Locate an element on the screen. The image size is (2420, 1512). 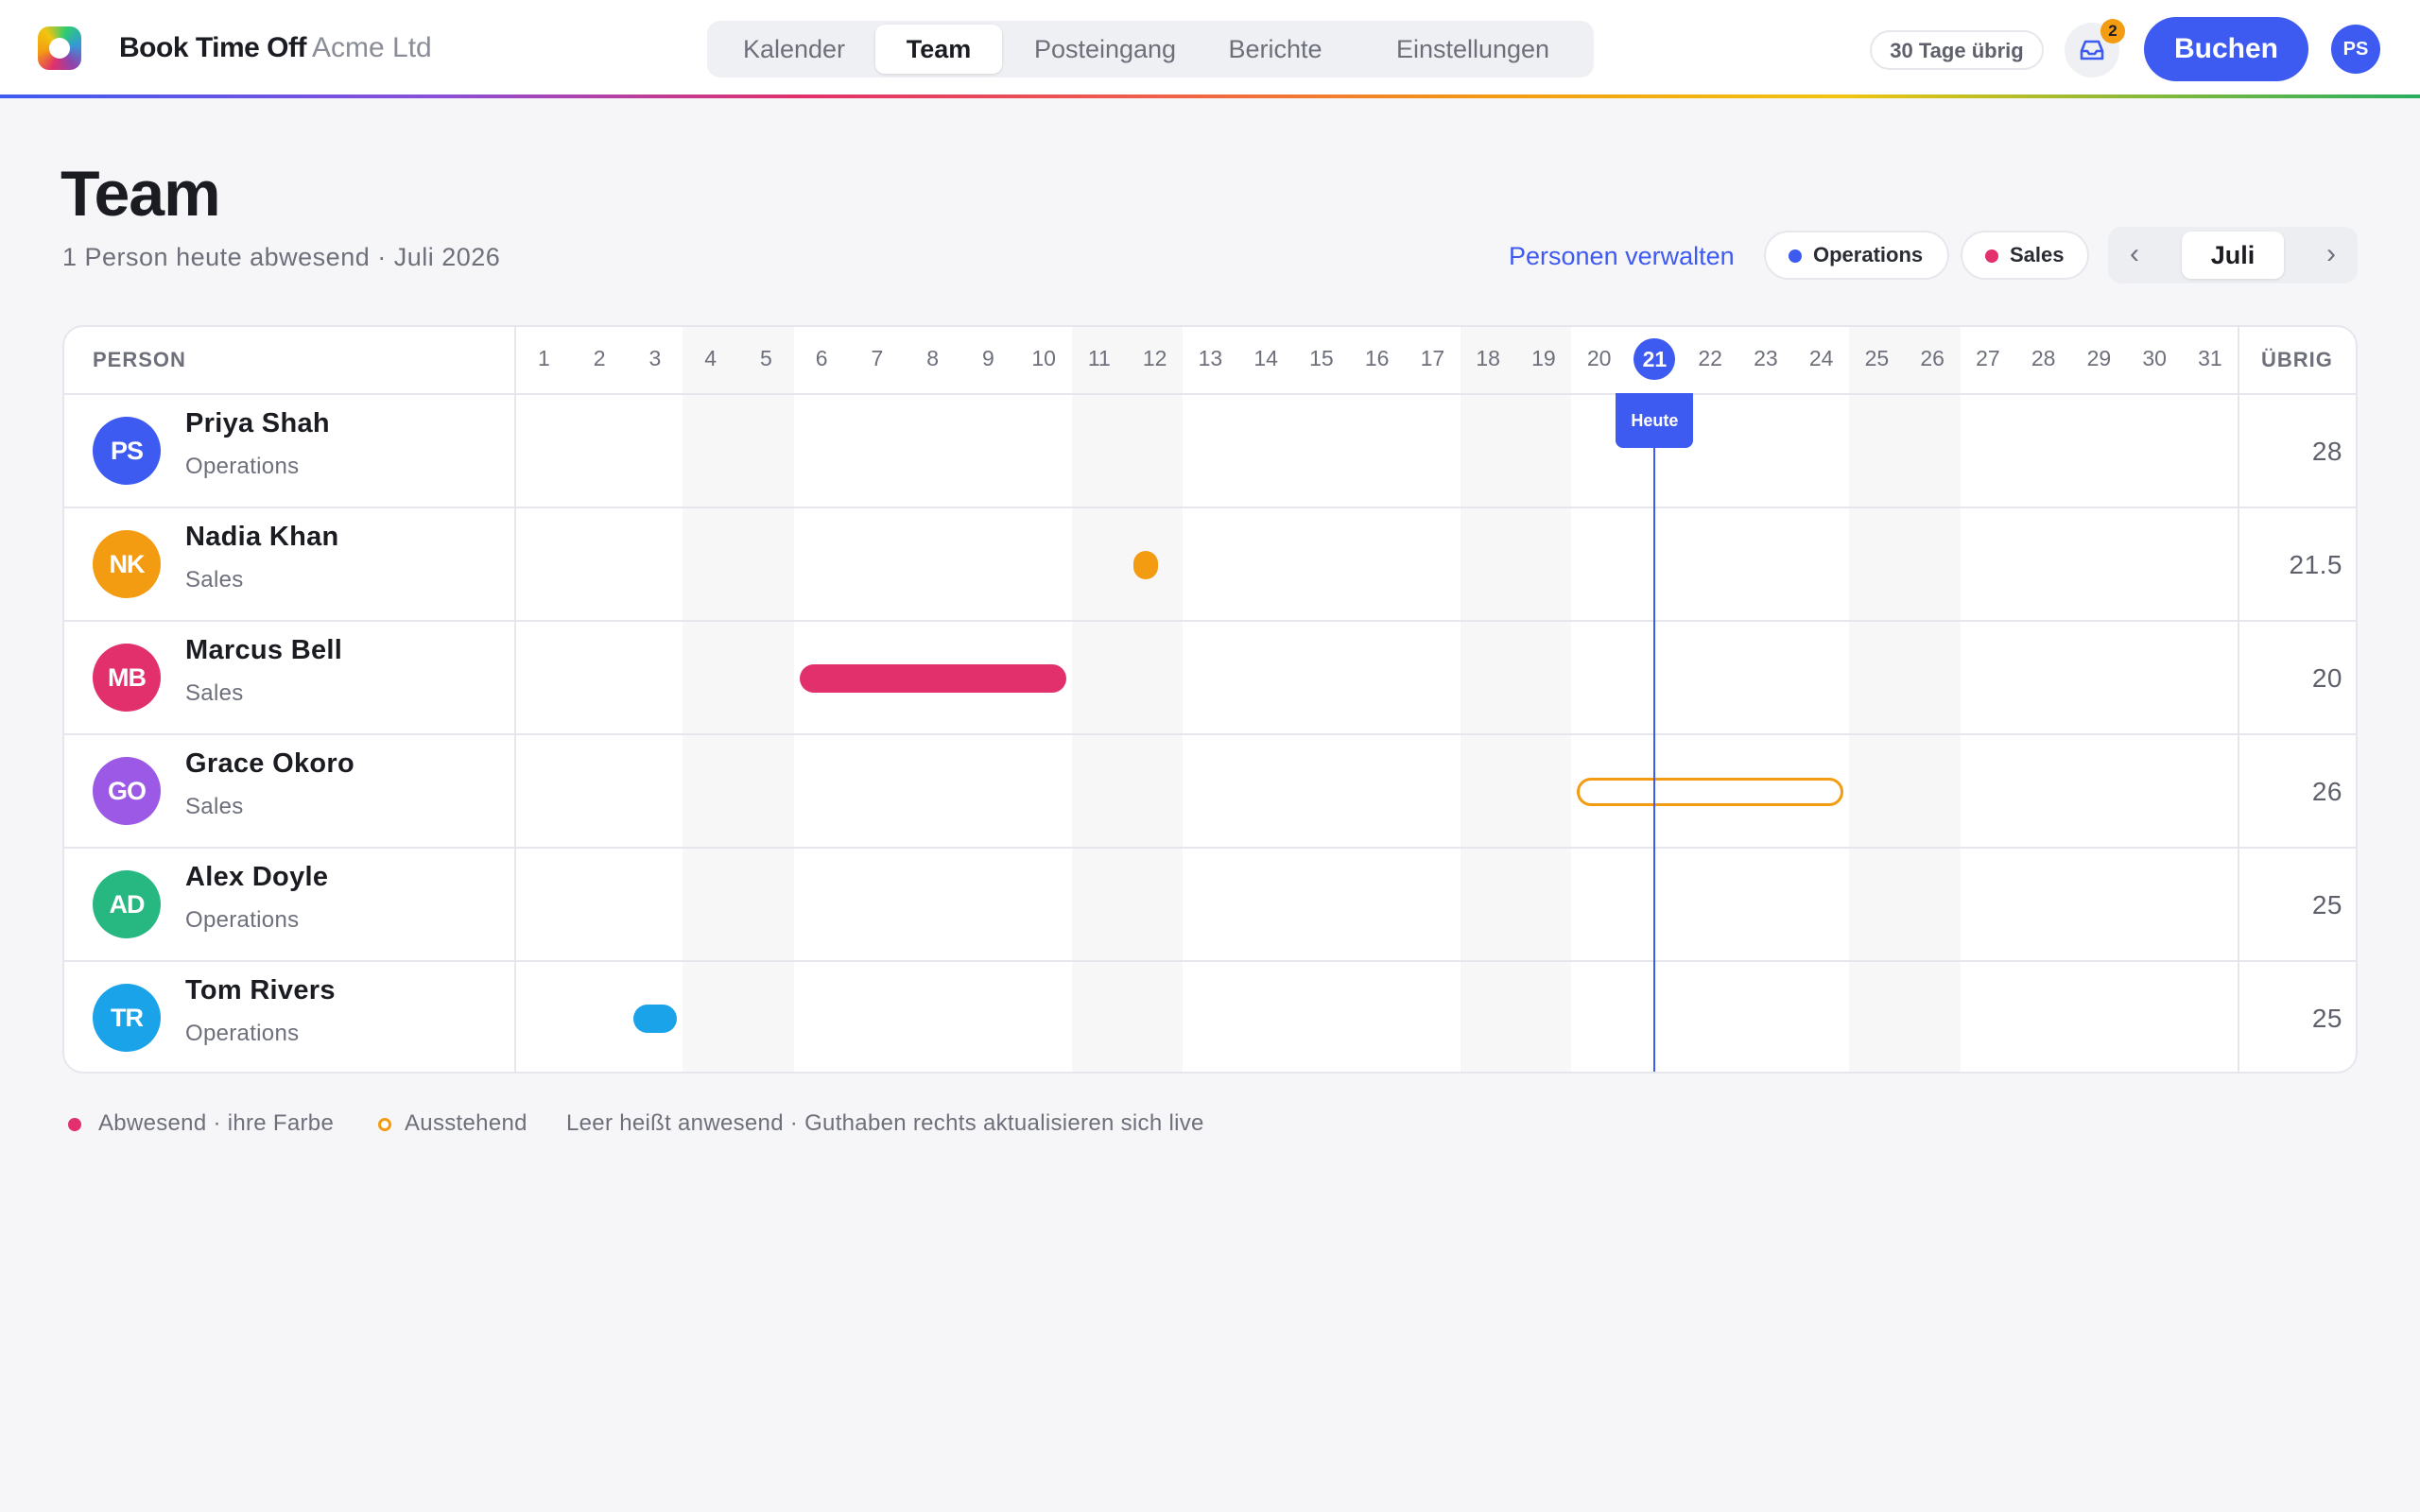
chevron-left-icon: ‹ is located at coordinates (2134, 253).